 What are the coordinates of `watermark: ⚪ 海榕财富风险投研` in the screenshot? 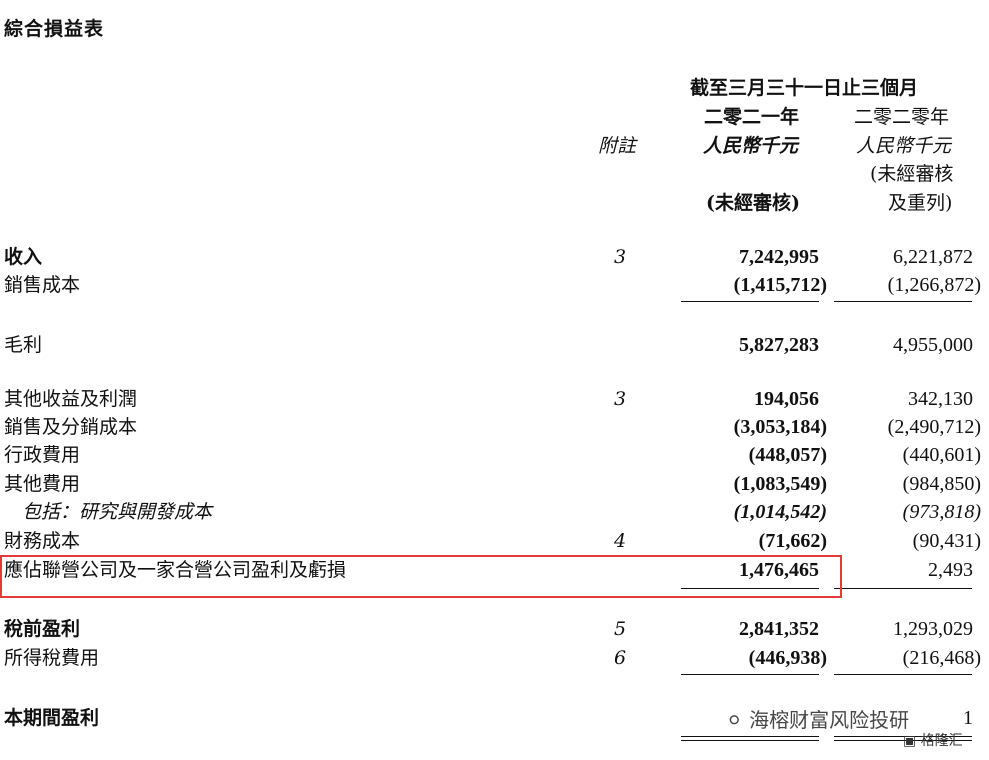 It's located at (817, 718).